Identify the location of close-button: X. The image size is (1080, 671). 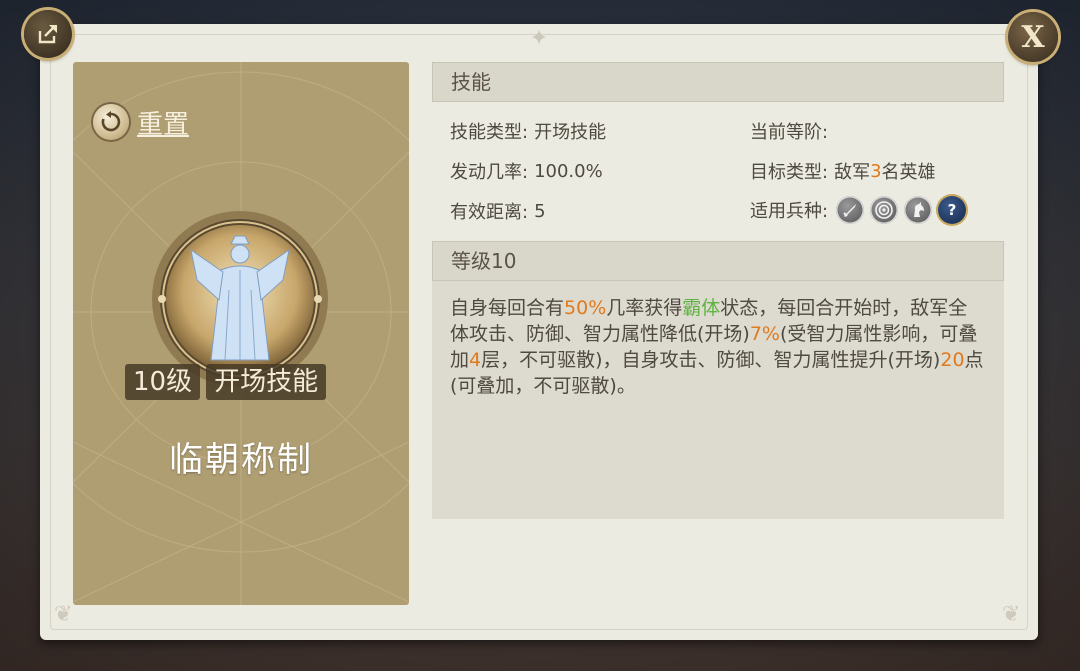
(1033, 37).